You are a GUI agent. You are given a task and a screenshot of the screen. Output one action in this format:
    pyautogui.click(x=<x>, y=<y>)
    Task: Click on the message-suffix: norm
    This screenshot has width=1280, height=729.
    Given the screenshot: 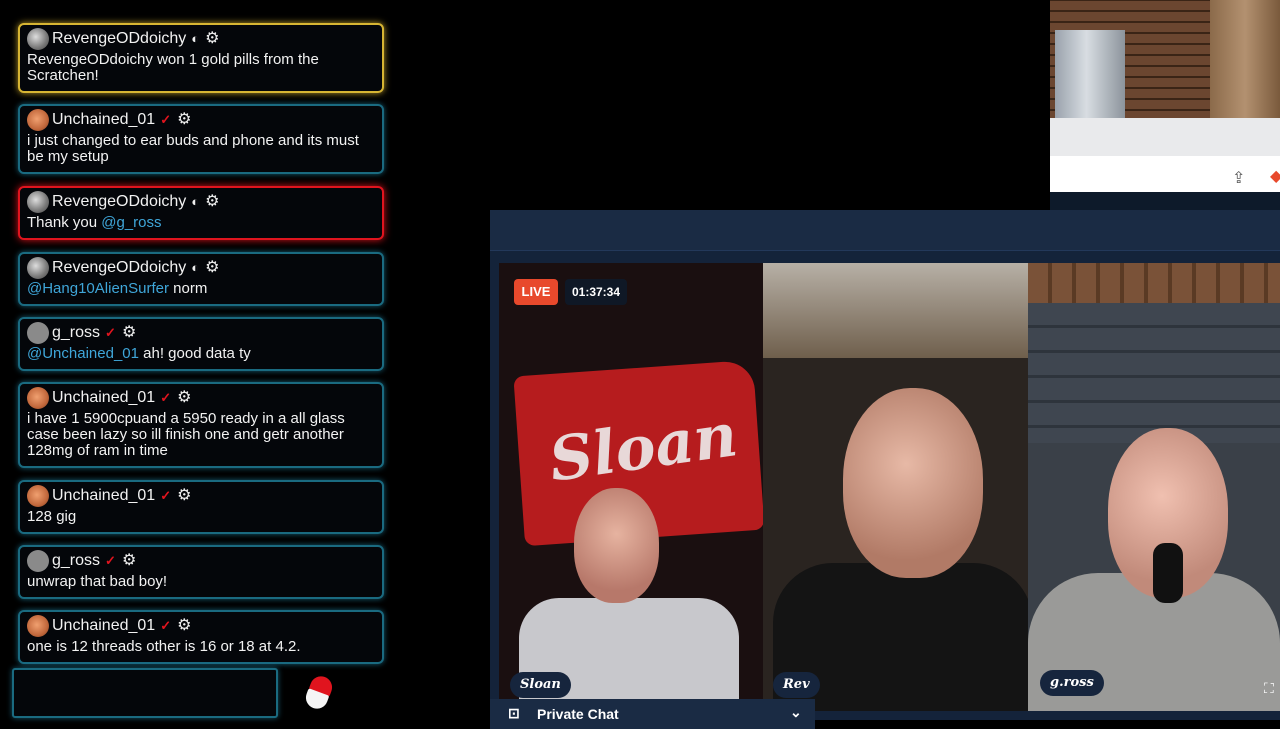 What is the action you would take?
    pyautogui.click(x=188, y=288)
    